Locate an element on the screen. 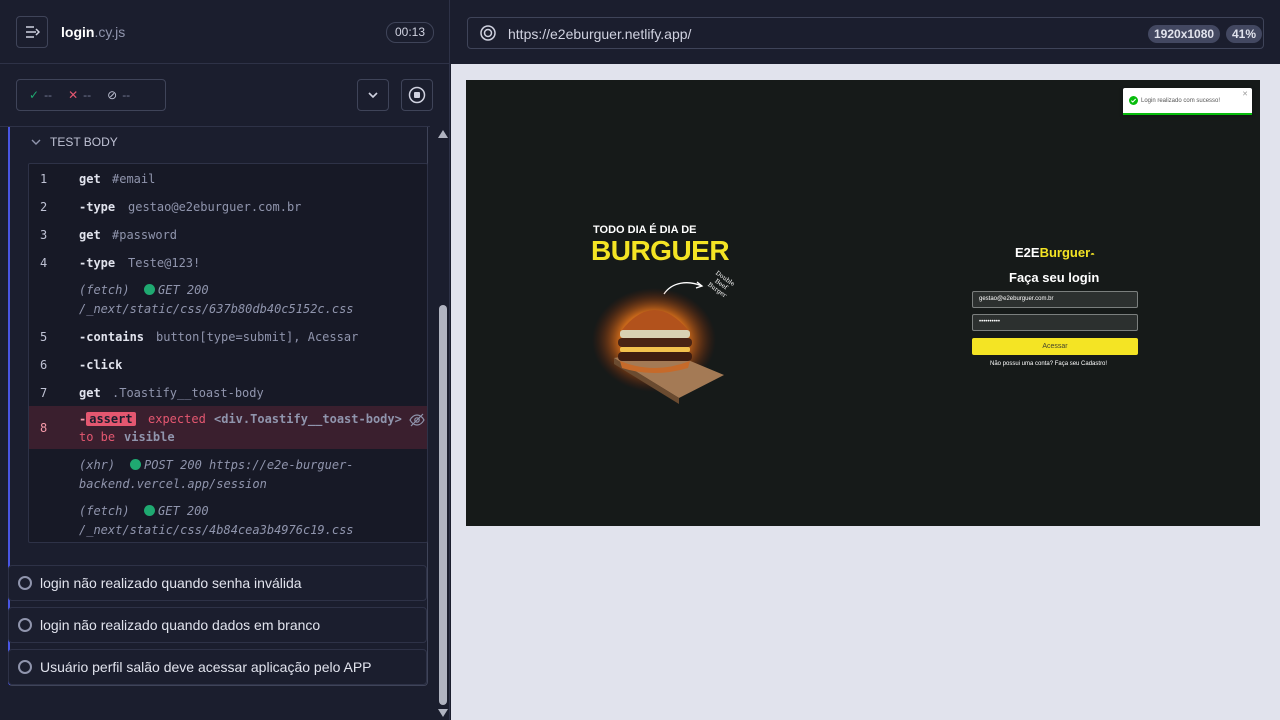 The width and height of the screenshot is (1280, 720). selector-playground-icon is located at coordinates (488, 33).